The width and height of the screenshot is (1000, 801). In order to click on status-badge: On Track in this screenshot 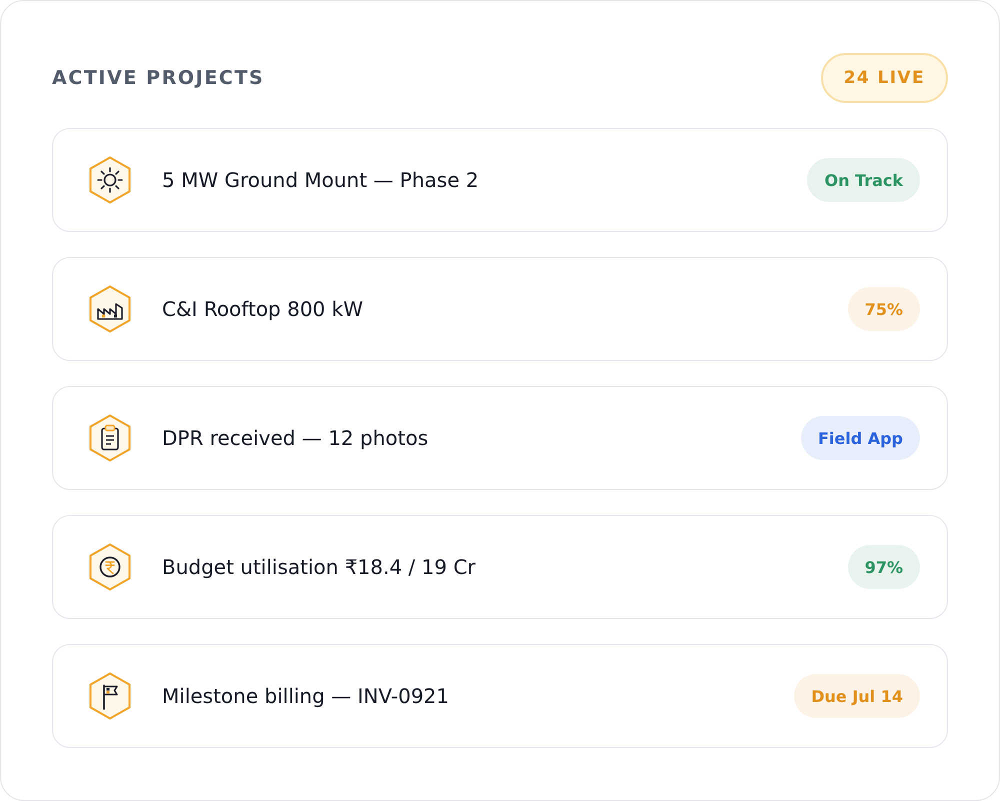, I will do `click(863, 180)`.